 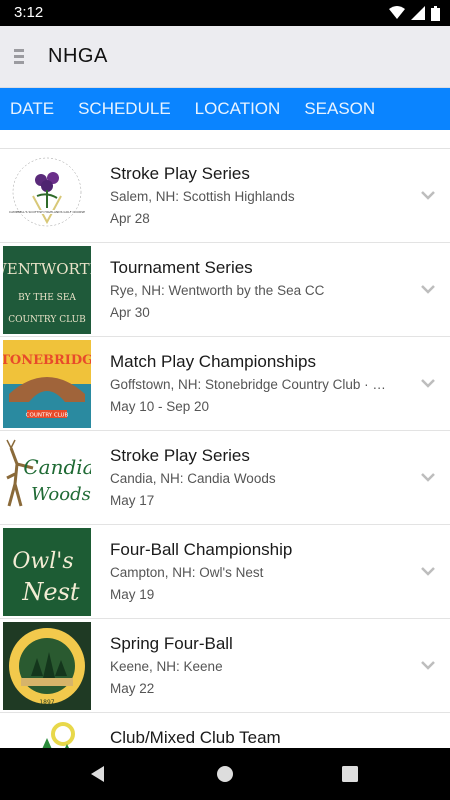 What do you see at coordinates (22, 57) in the screenshot?
I see `hamburger-icon` at bounding box center [22, 57].